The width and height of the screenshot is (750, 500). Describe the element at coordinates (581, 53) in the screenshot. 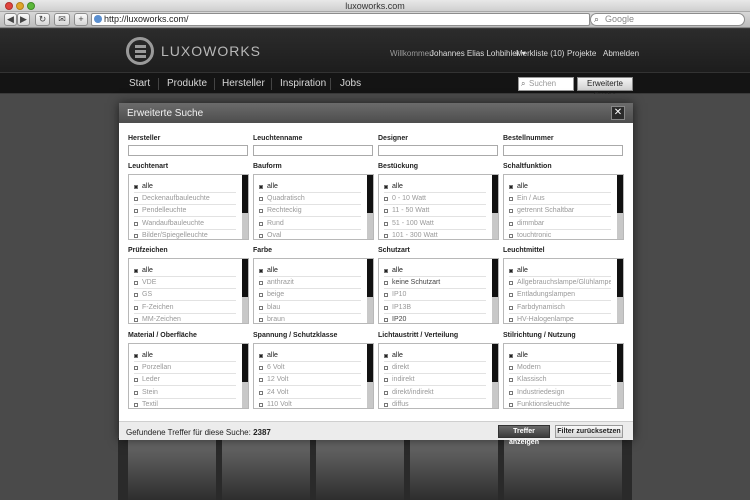

I see `projekte-link: Projekte` at that location.